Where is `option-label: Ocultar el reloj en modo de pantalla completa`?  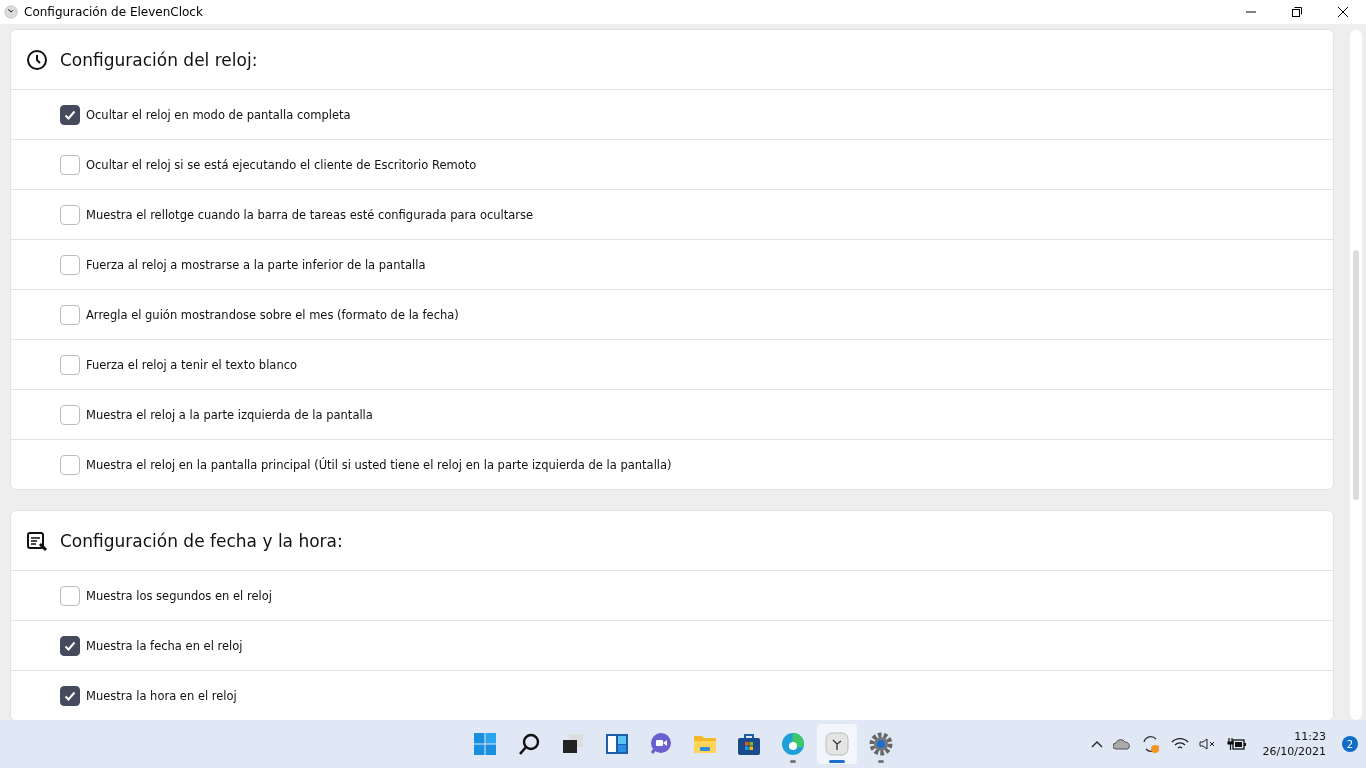
option-label: Ocultar el reloj en modo de pantalla completa is located at coordinates (218, 114).